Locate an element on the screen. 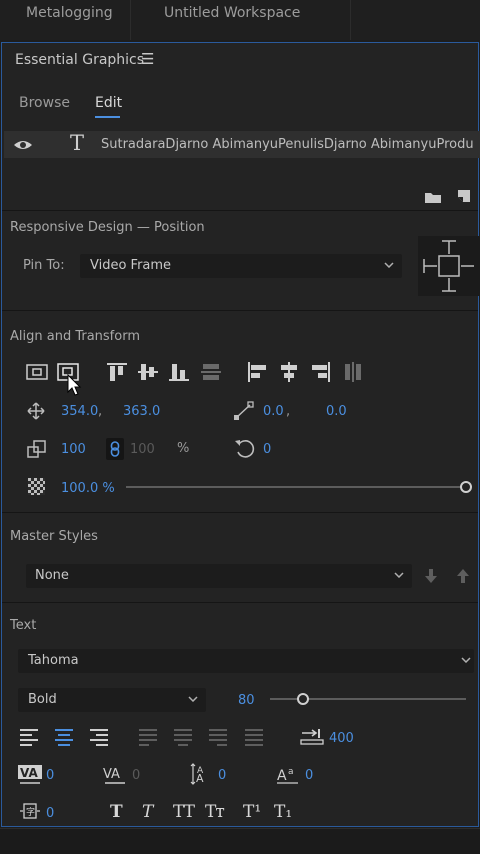 This screenshot has width=480, height=854. panel-title: Essential Graphics is located at coordinates (80, 60).